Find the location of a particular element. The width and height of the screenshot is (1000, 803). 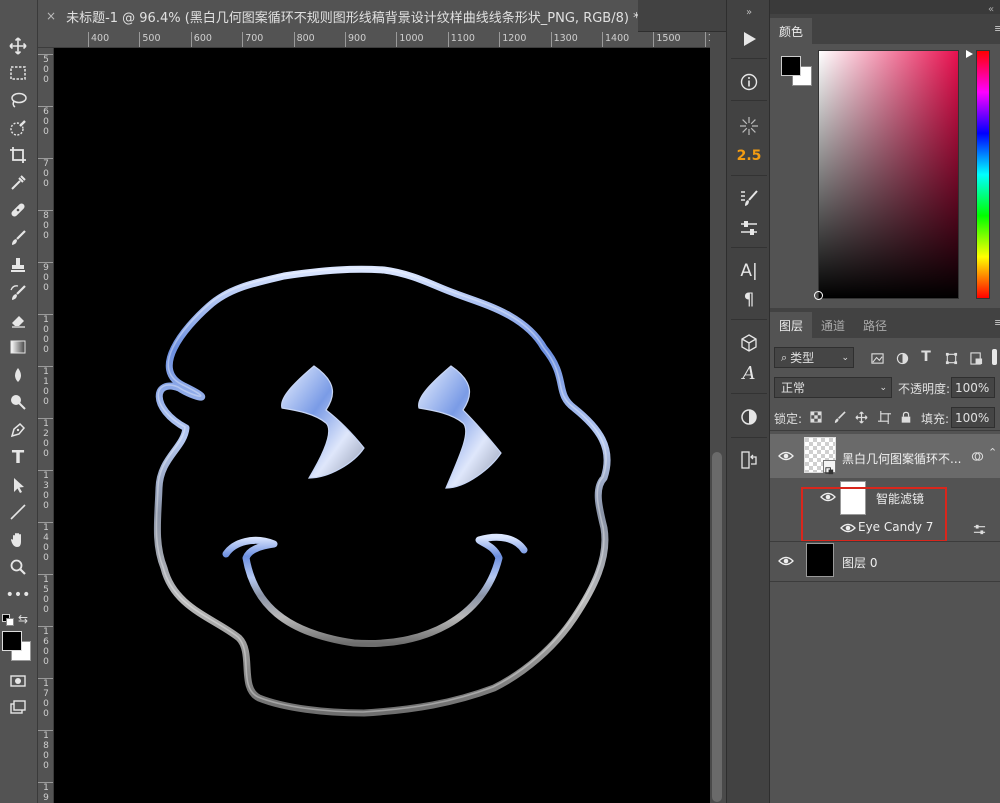

ruler-tick-label: 1 8 0 0 is located at coordinates (45, 750).